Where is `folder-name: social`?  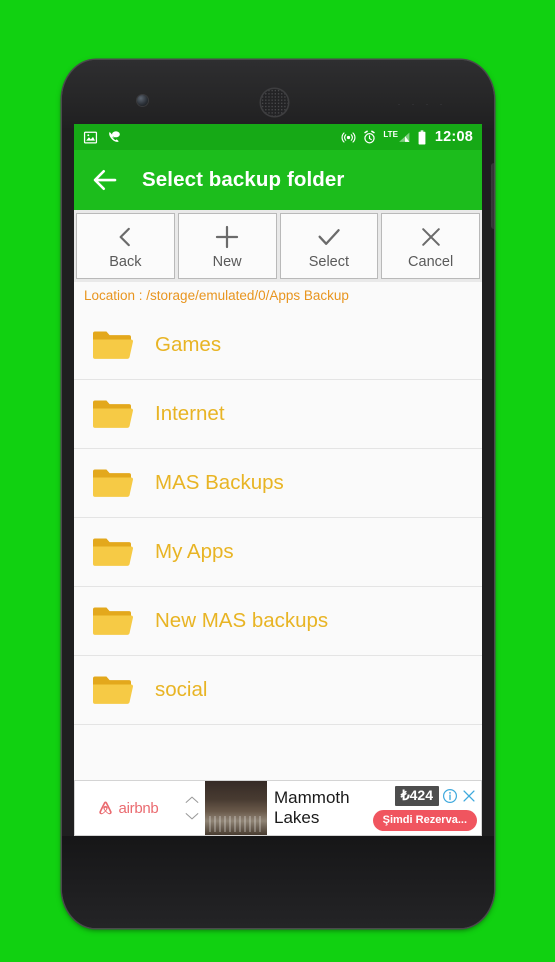
folder-name: social is located at coordinates (181, 689).